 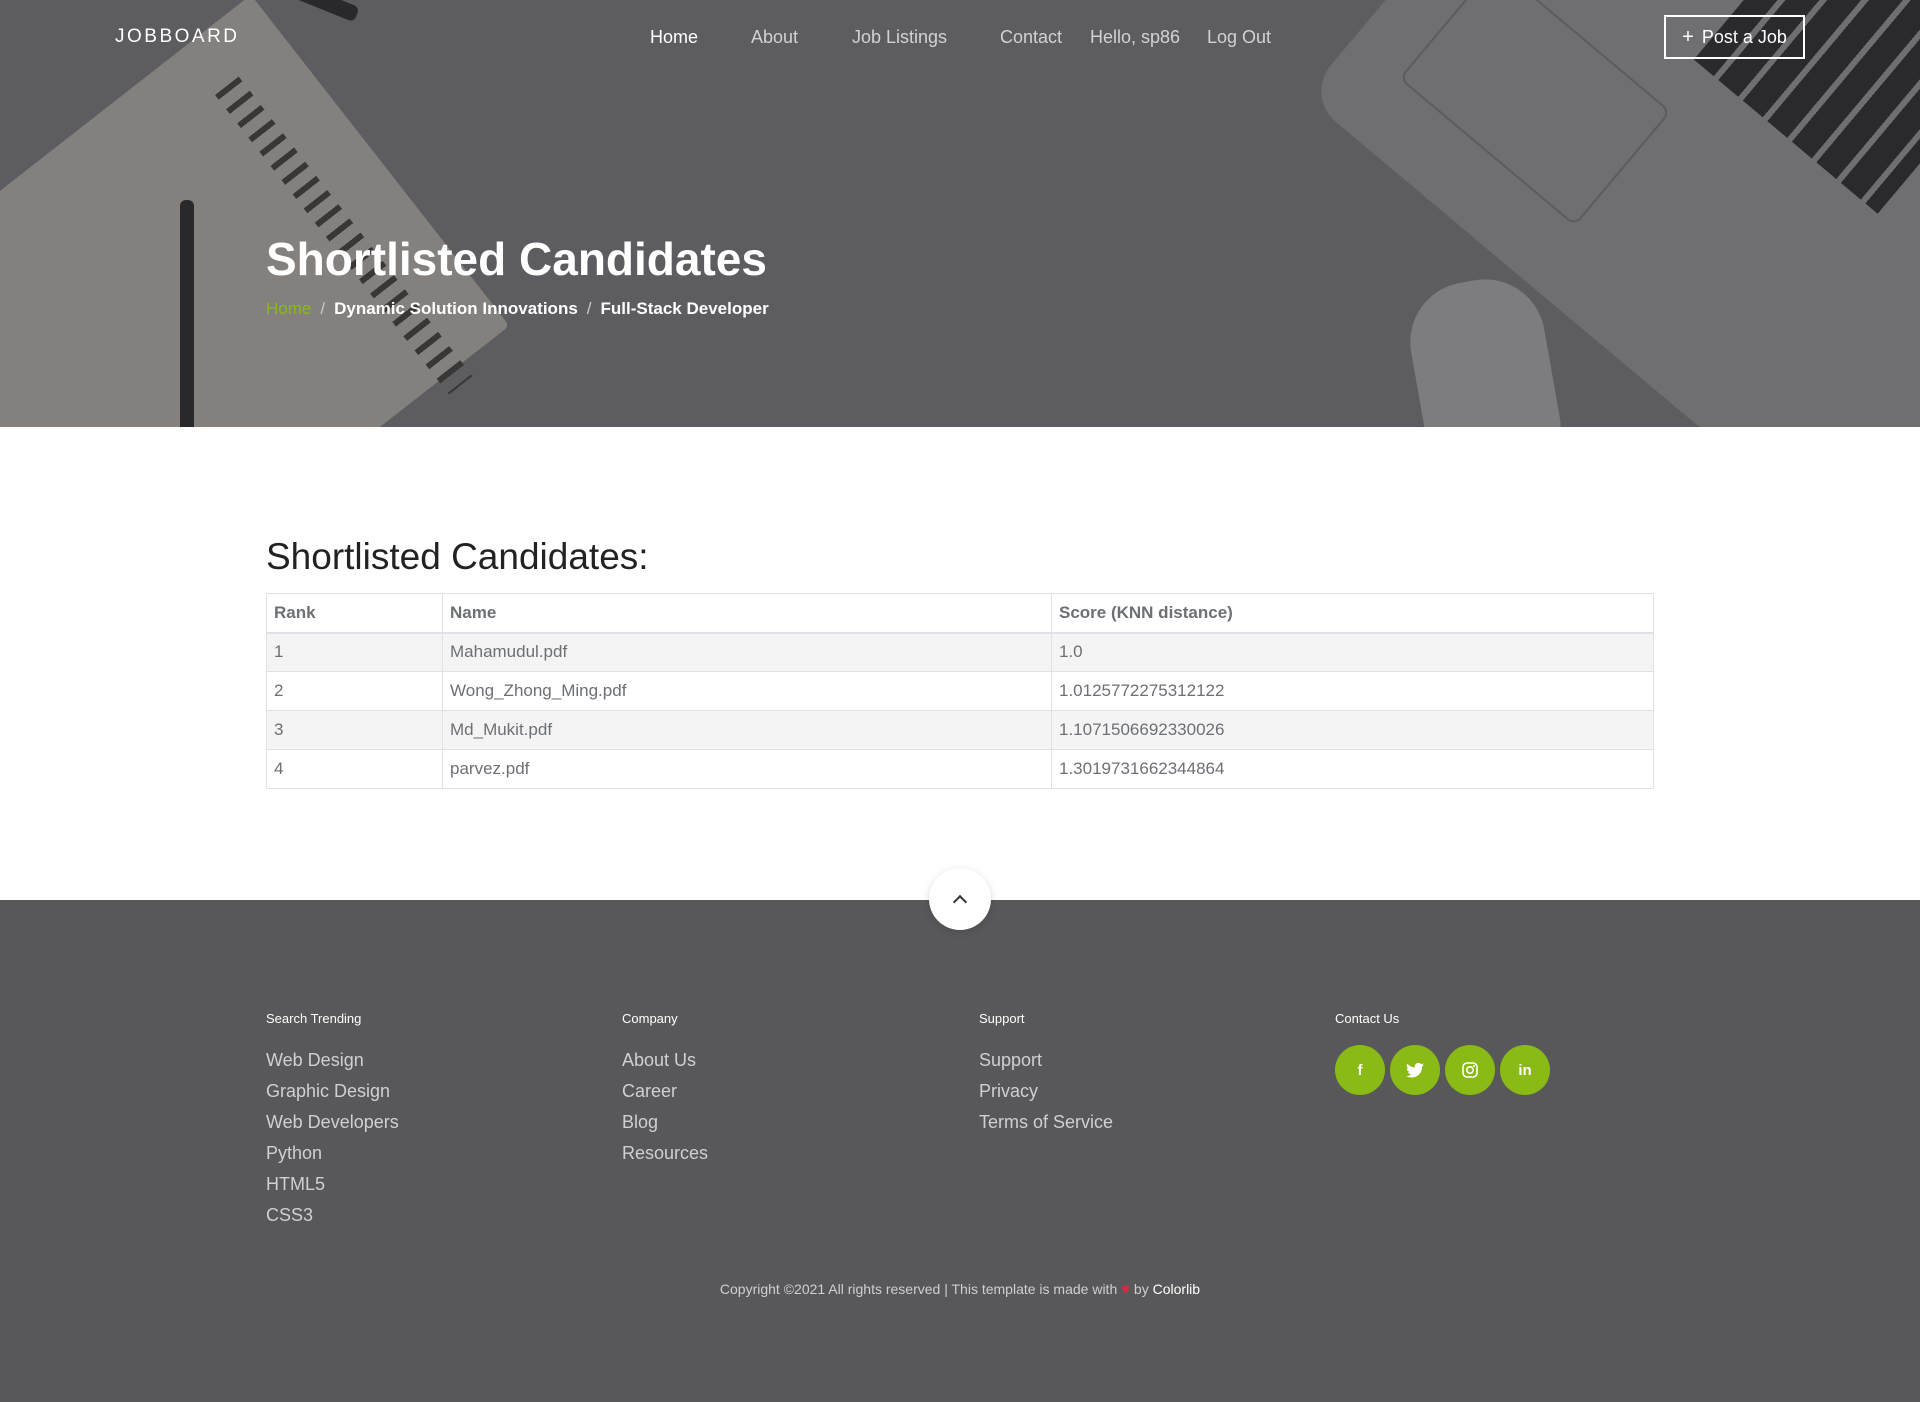 I want to click on linkedin-icon: in, so click(x=1525, y=1070).